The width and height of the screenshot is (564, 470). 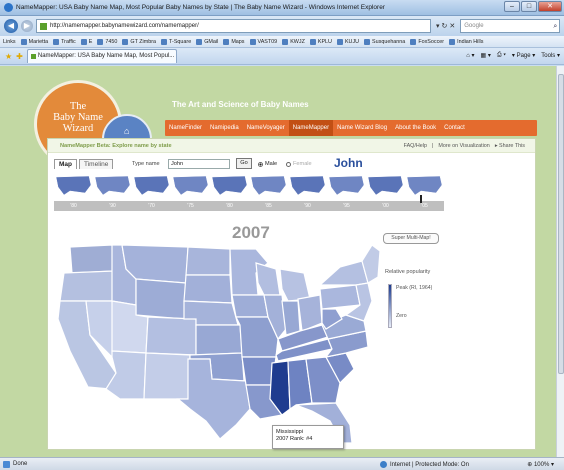 I want to click on tab-map: Map, so click(x=65, y=164).